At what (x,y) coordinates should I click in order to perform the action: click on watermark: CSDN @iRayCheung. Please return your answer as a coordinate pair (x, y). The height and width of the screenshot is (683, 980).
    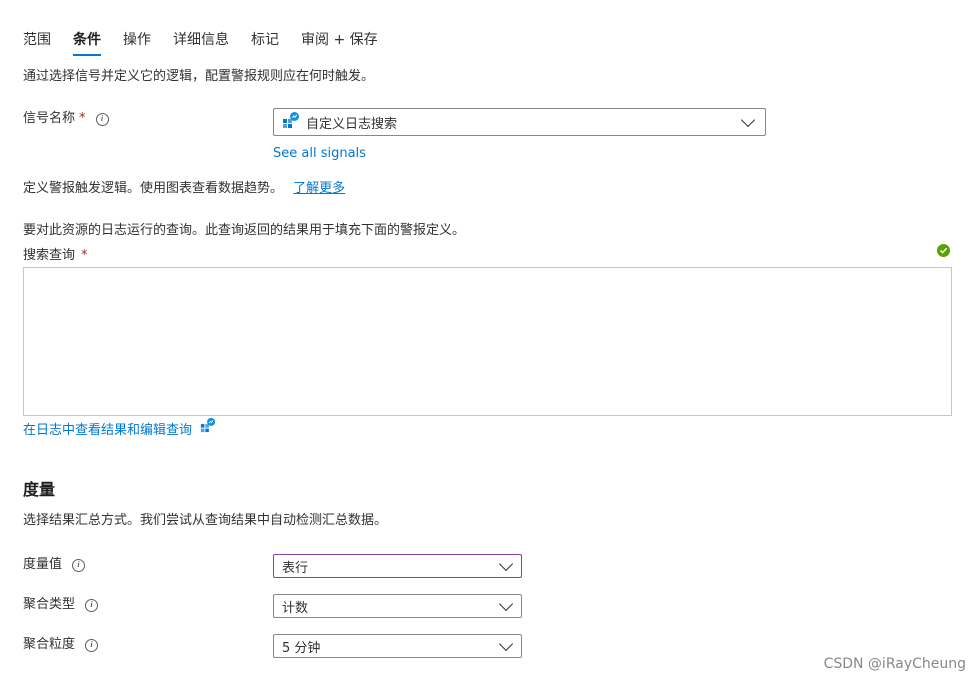
    Looking at the image, I should click on (894, 664).